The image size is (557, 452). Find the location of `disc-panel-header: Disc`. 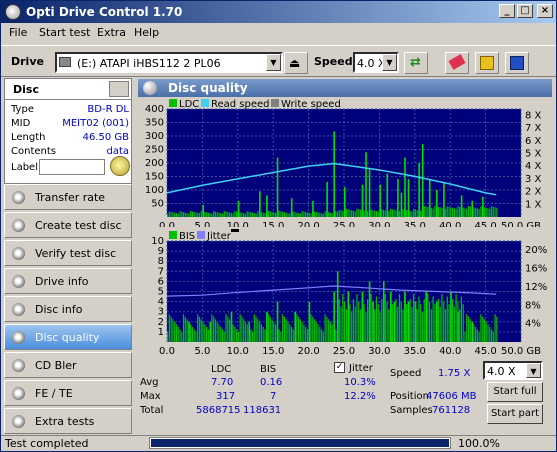

disc-panel-header: Disc is located at coordinates (68, 89).